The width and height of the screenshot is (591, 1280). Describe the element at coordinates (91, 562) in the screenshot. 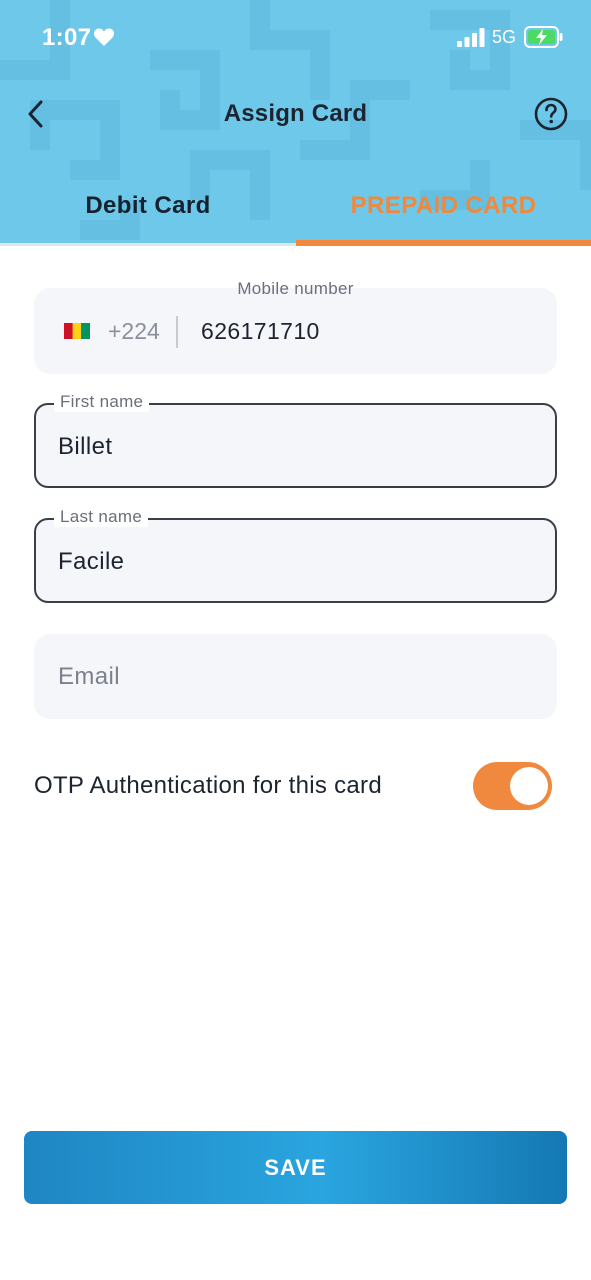

I see `last-name-value: Facile` at that location.